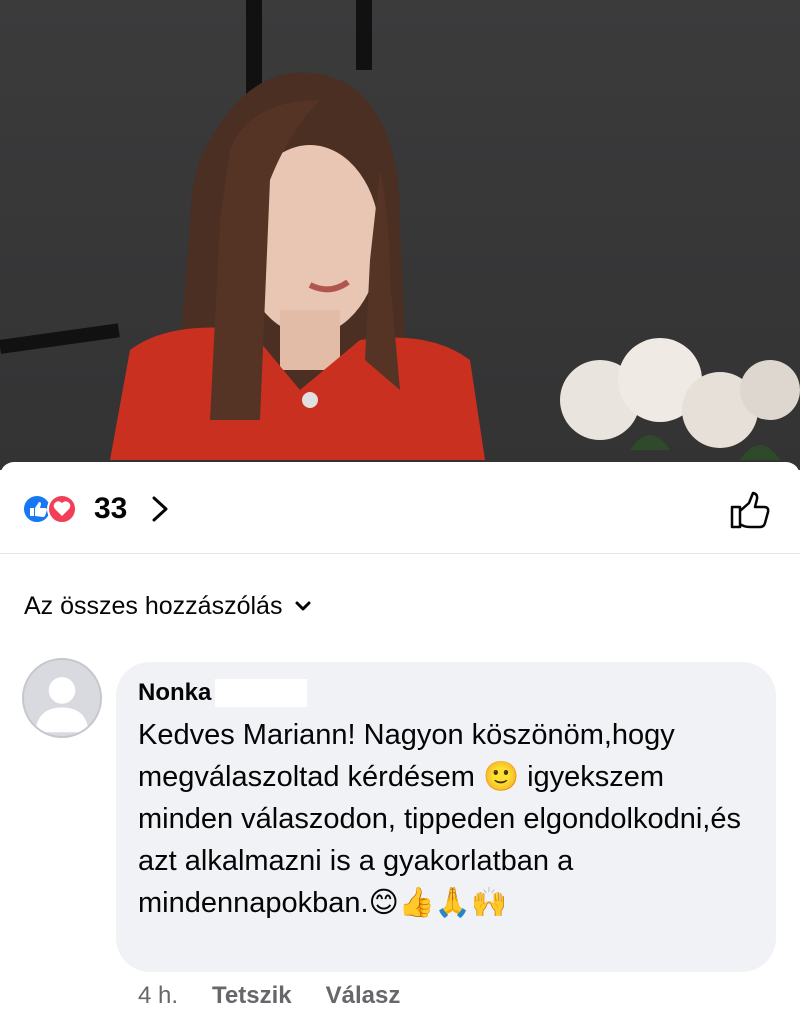 This screenshot has height=1024, width=800. What do you see at coordinates (252, 996) in the screenshot?
I see `comment-like-button: Tetszik` at bounding box center [252, 996].